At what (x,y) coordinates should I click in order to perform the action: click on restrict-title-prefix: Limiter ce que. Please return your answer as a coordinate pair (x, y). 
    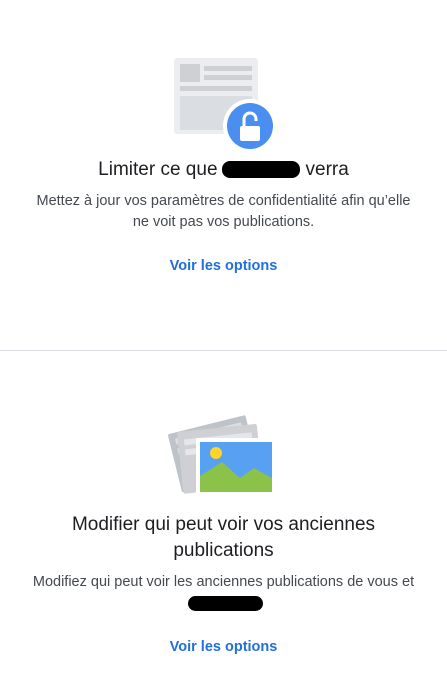
    Looking at the image, I should click on (158, 169).